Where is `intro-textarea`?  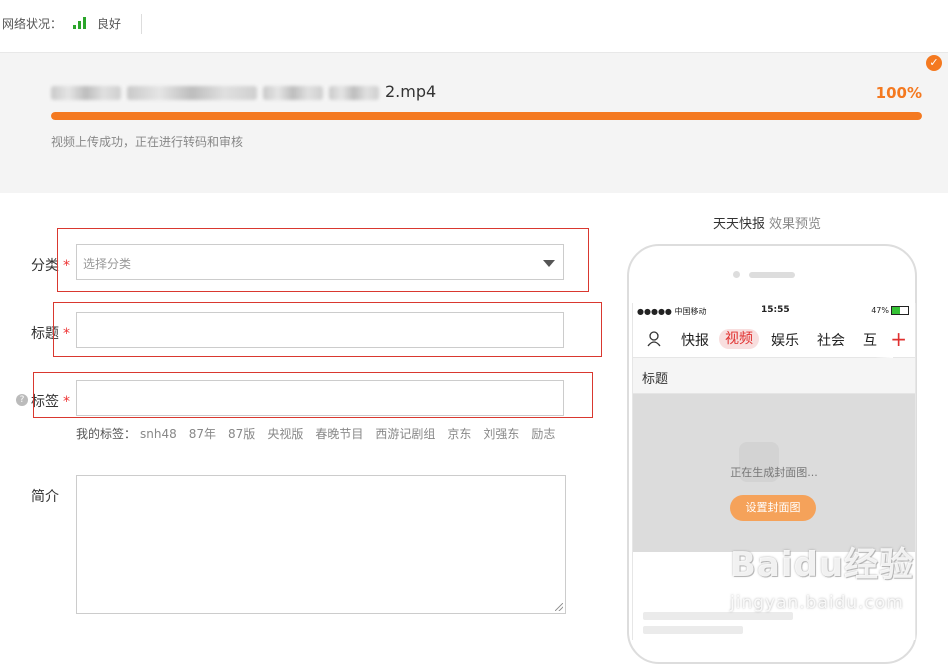
intro-textarea is located at coordinates (321, 544).